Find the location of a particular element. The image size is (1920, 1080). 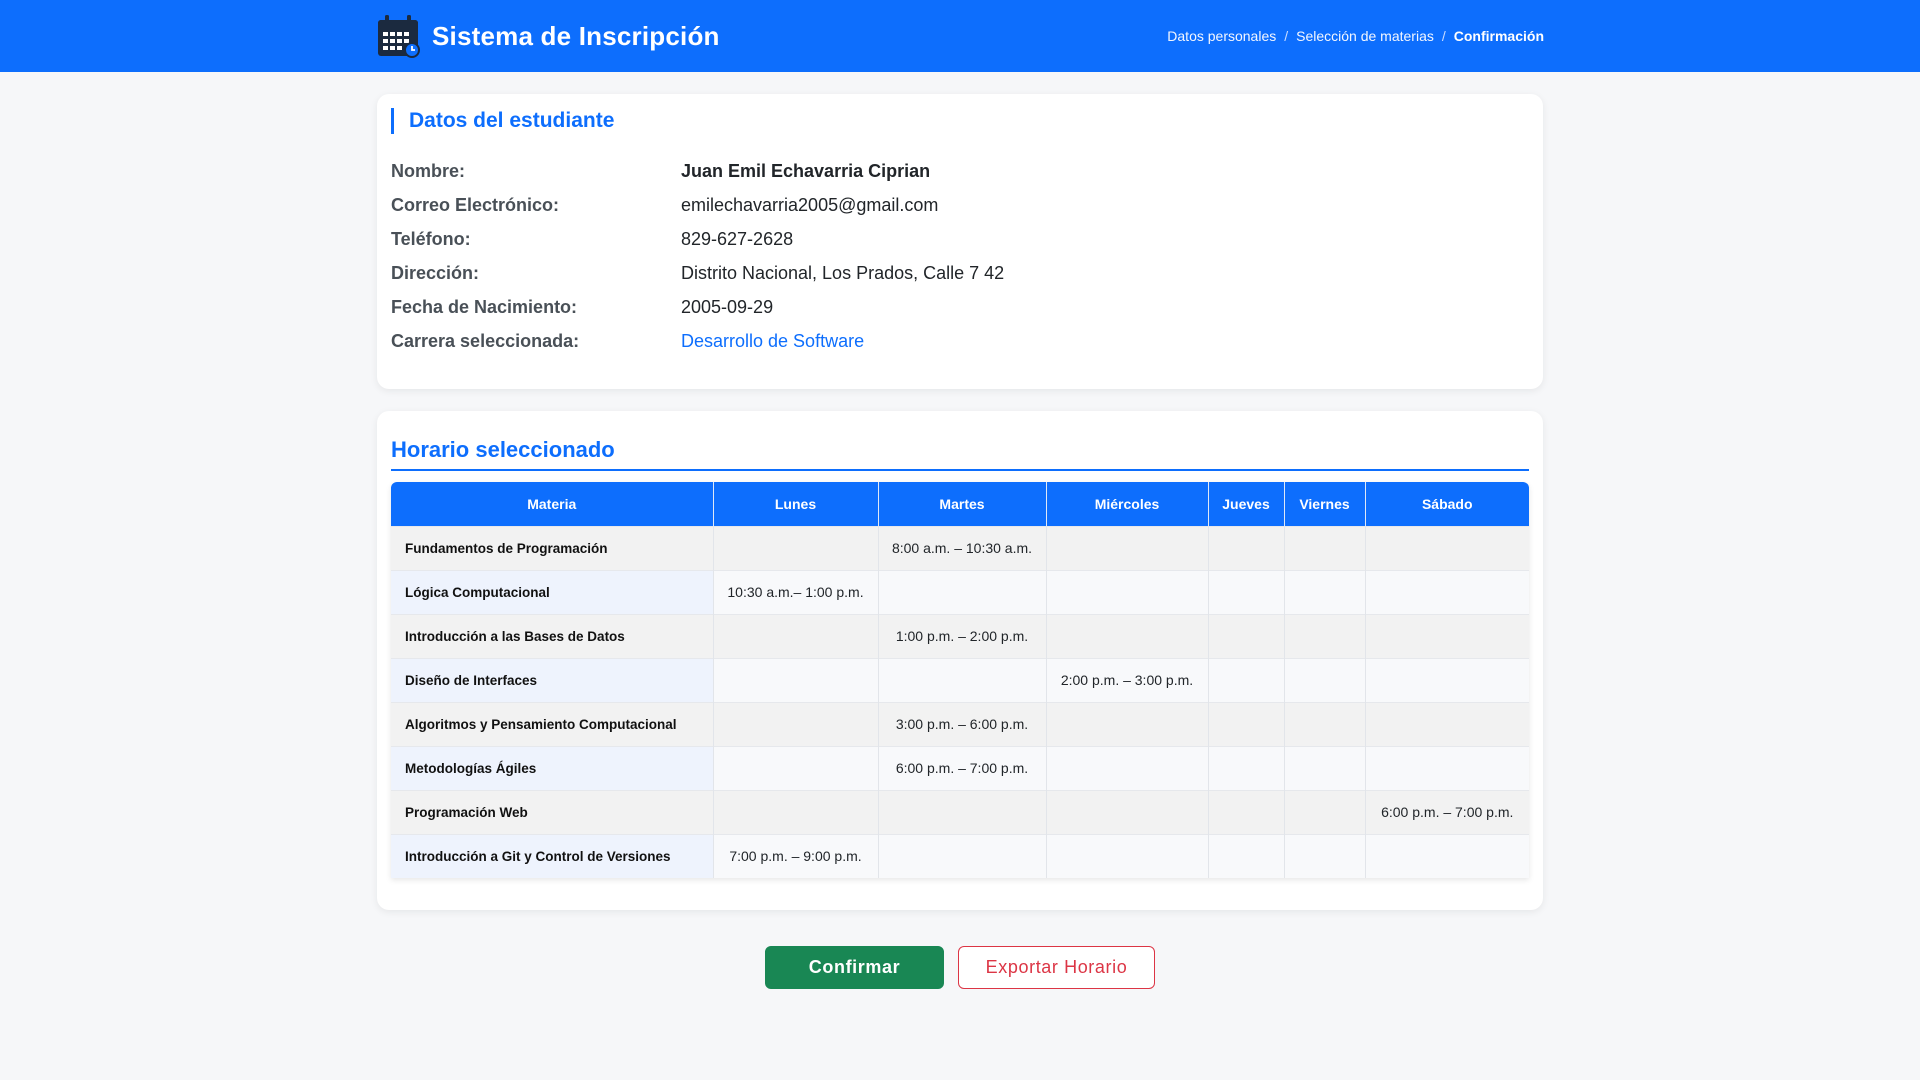

info-row-telefono: Teléfono: 829-627-2628 is located at coordinates (697, 239).